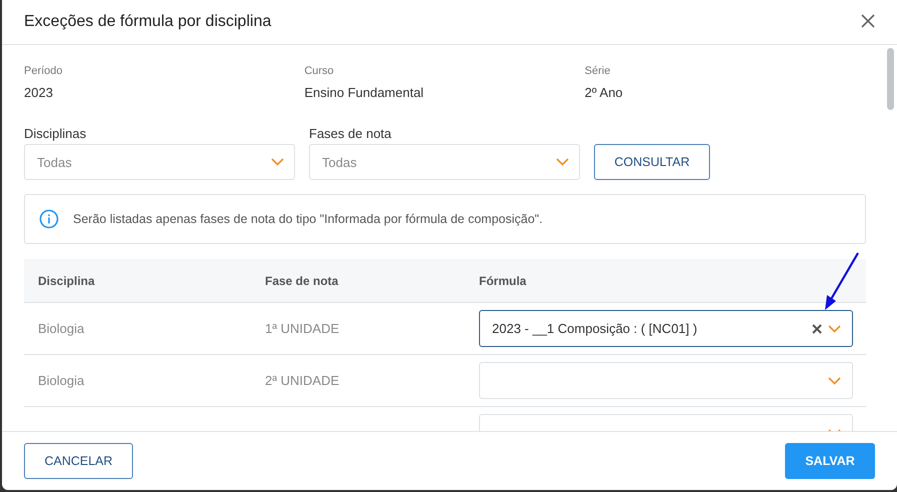 The height and width of the screenshot is (492, 897). What do you see at coordinates (598, 71) in the screenshot?
I see `field-label: Série` at bounding box center [598, 71].